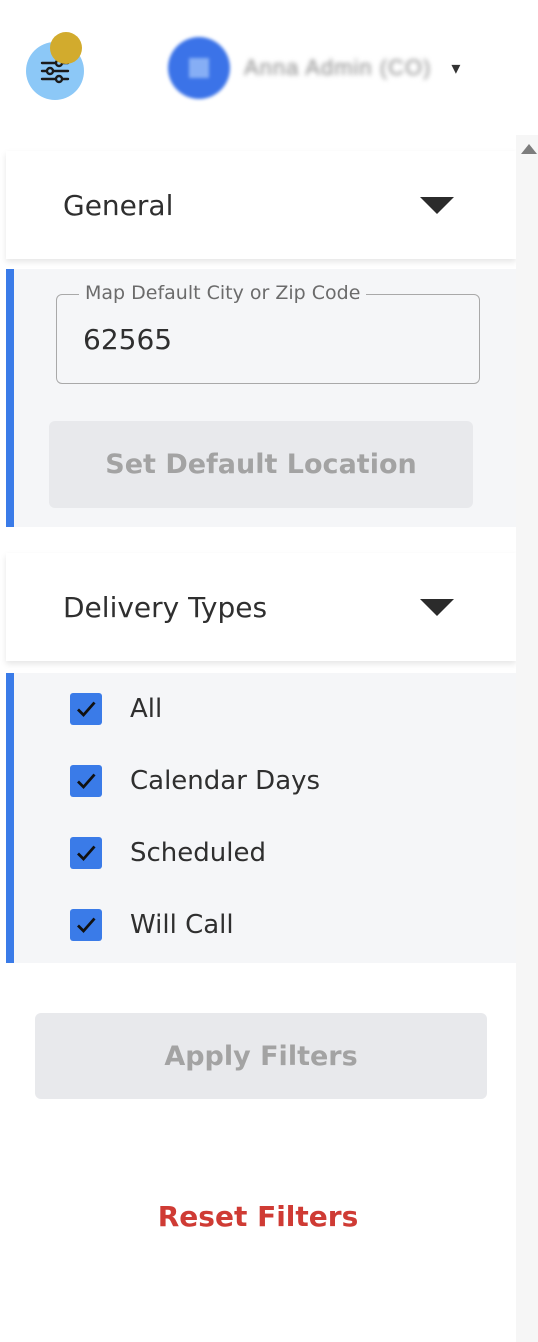 The width and height of the screenshot is (538, 1342). I want to click on default-location-field: Map Default City or Zip Code, so click(268, 333).